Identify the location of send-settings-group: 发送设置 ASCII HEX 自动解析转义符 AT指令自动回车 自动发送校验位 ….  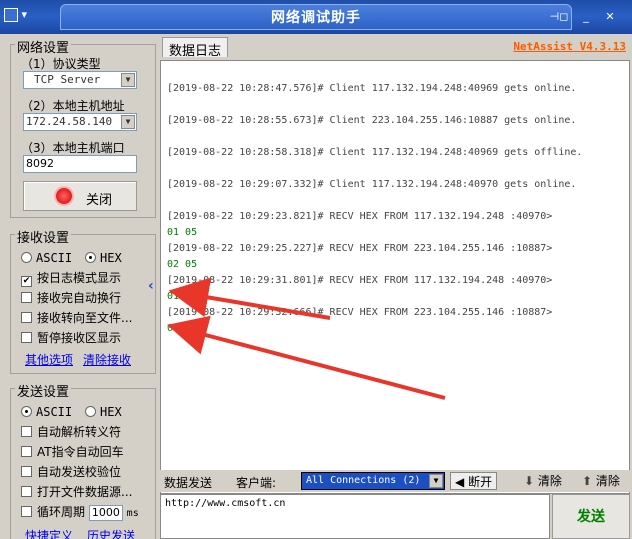
(83, 460).